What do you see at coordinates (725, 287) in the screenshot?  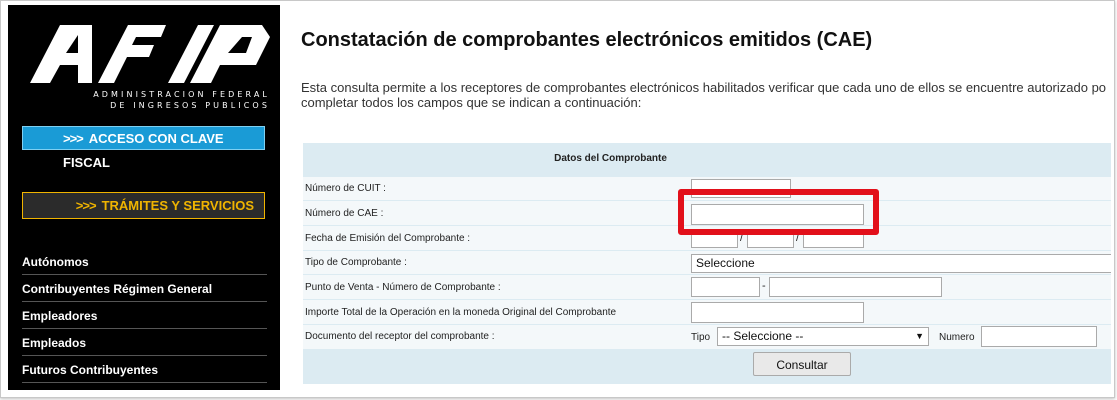 I see `punto-venta-input` at bounding box center [725, 287].